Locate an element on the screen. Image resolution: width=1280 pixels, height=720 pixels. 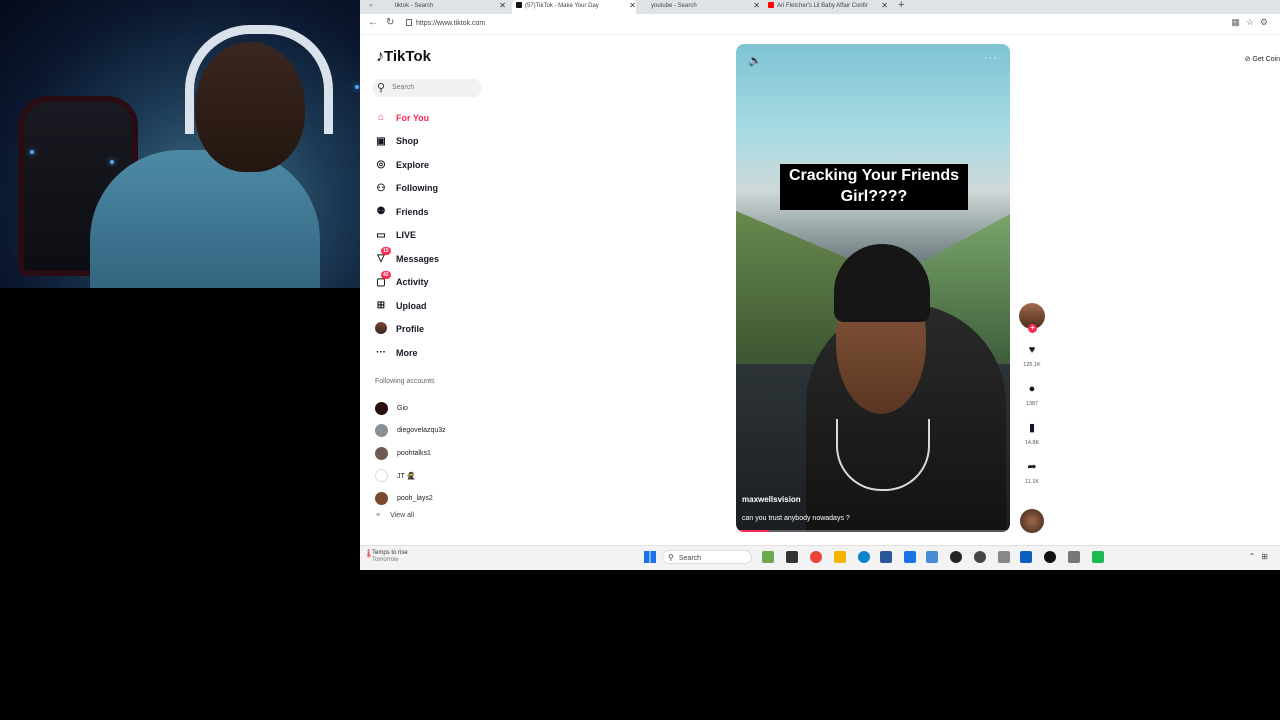
share-icon: ➦ is located at coordinates (1032, 467).